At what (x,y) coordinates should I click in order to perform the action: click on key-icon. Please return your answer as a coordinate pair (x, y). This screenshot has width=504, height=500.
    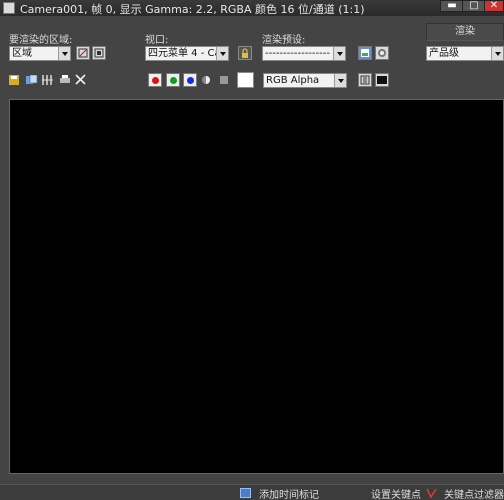
    Looking at the image, I should click on (431, 493).